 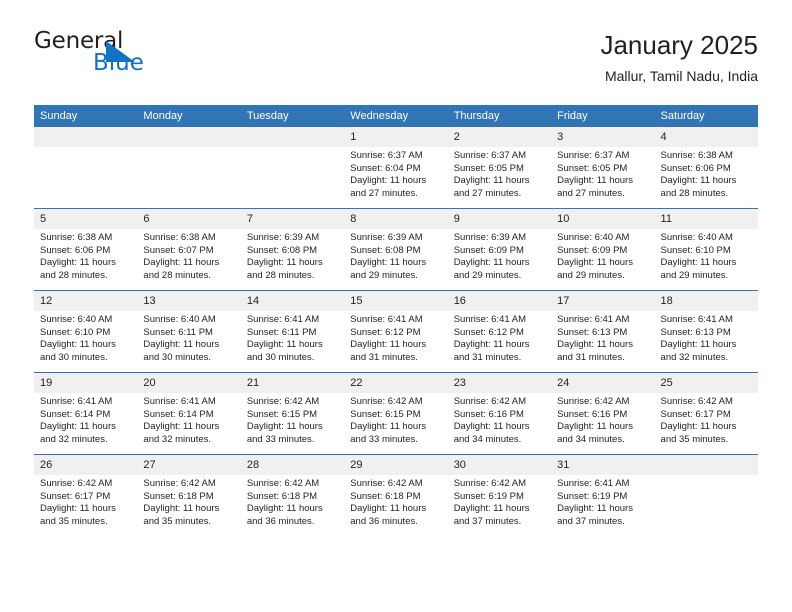 I want to click on day-number-row: 26 27 28 29 30 31, so click(x=396, y=465).